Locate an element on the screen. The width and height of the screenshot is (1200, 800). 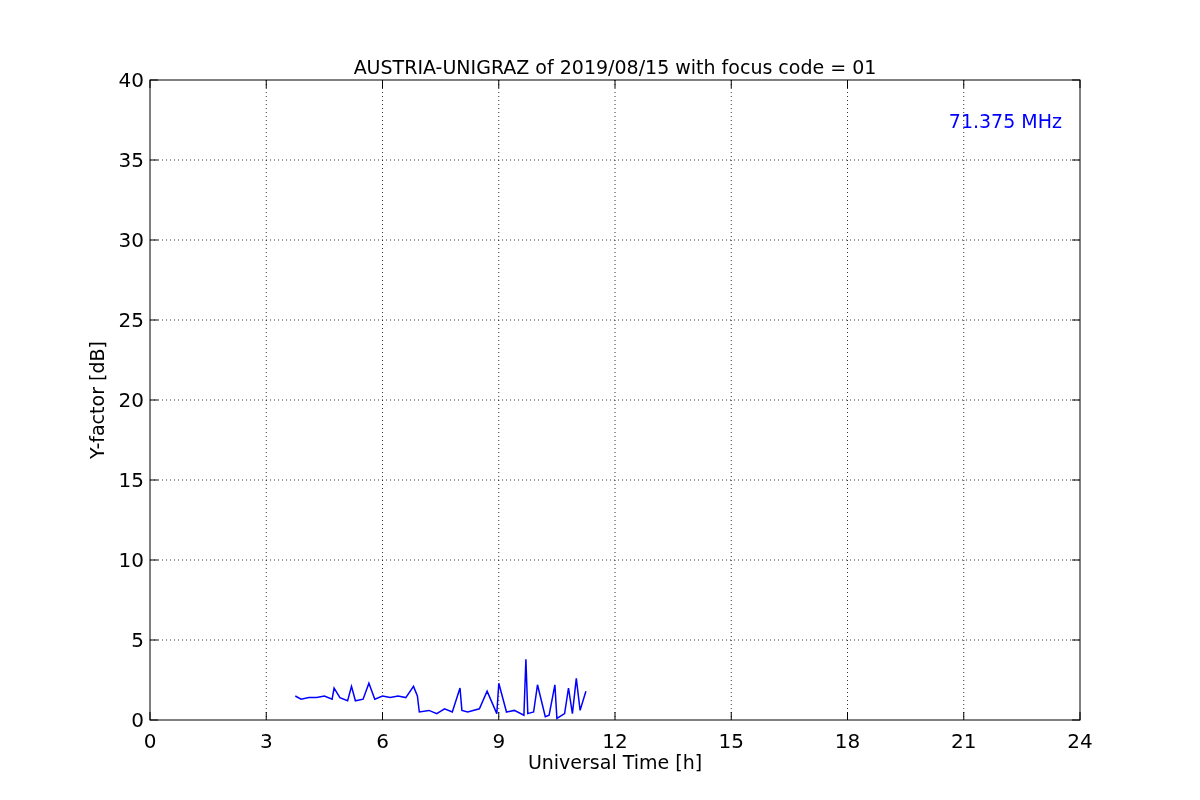
y-tick-label: 35 is located at coordinates (131, 160).